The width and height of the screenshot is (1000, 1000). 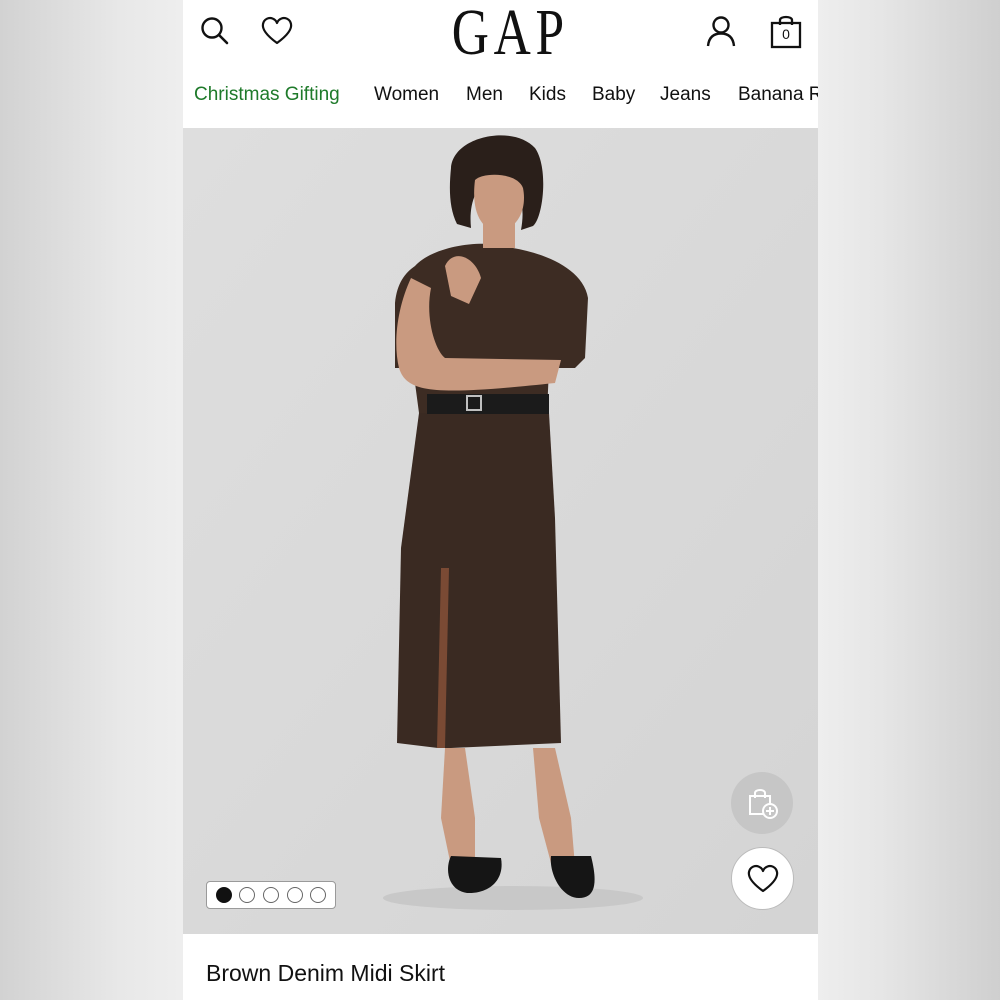 I want to click on search-icon, so click(x=215, y=31).